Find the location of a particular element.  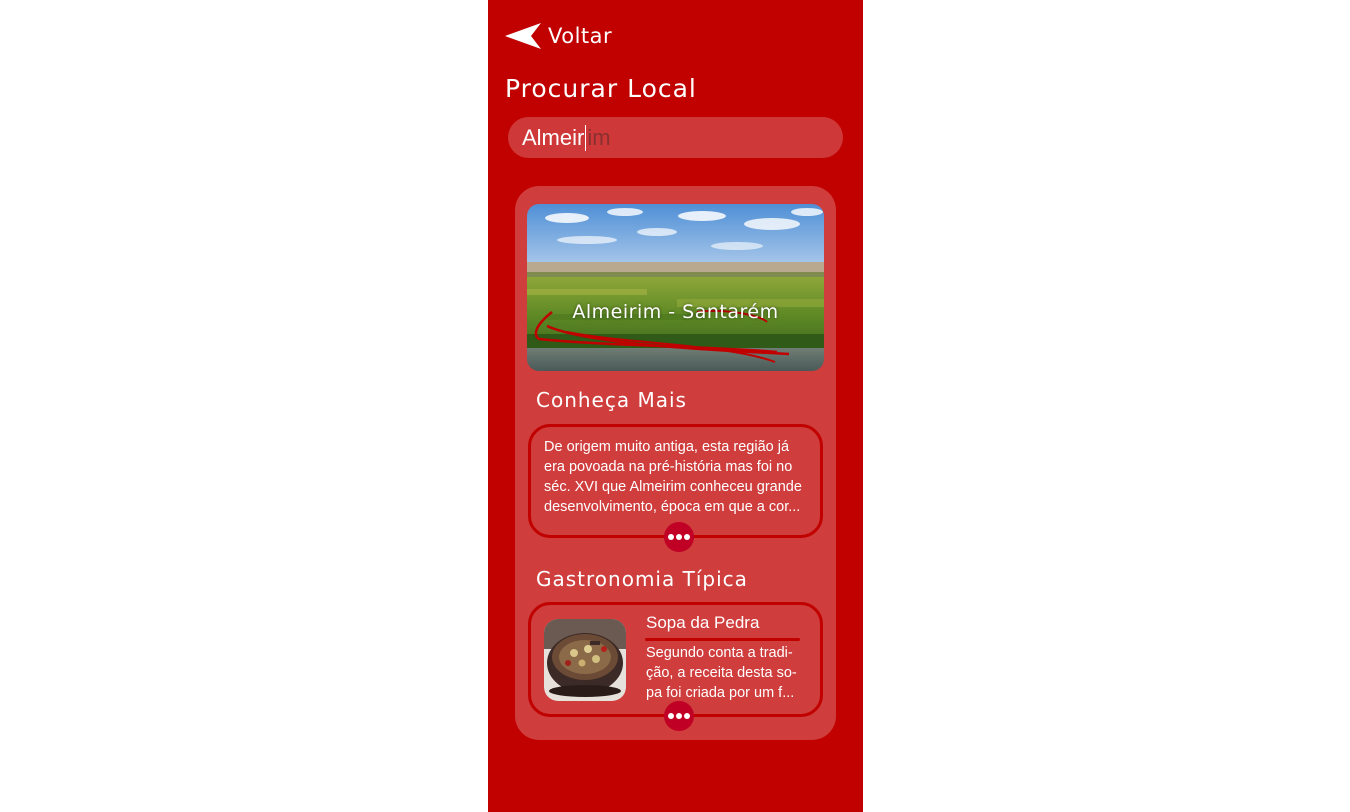

about-more-button is located at coordinates (679, 537).